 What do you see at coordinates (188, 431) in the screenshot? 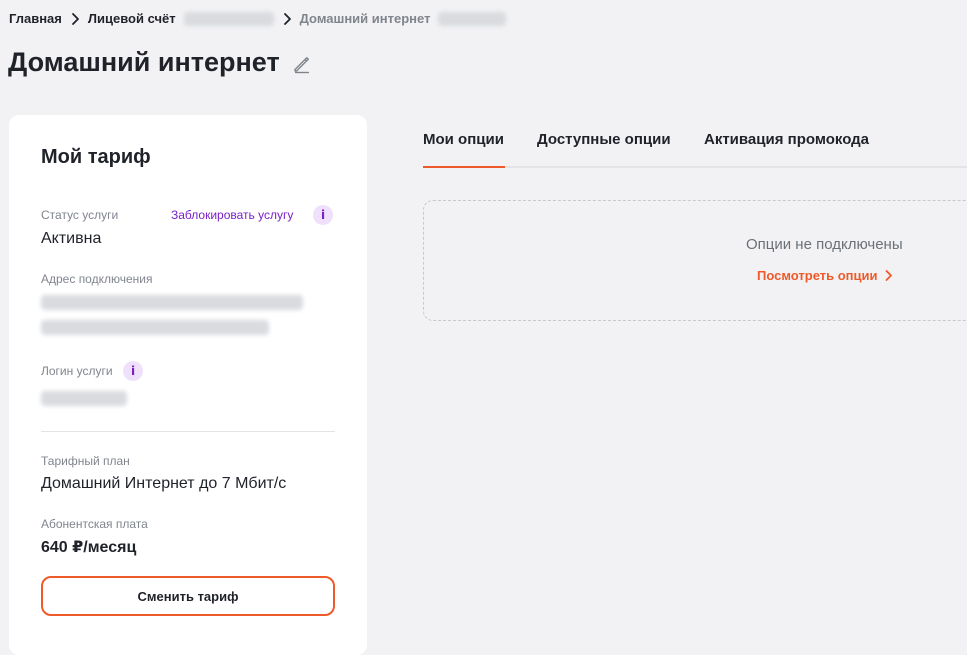
I see `divider` at bounding box center [188, 431].